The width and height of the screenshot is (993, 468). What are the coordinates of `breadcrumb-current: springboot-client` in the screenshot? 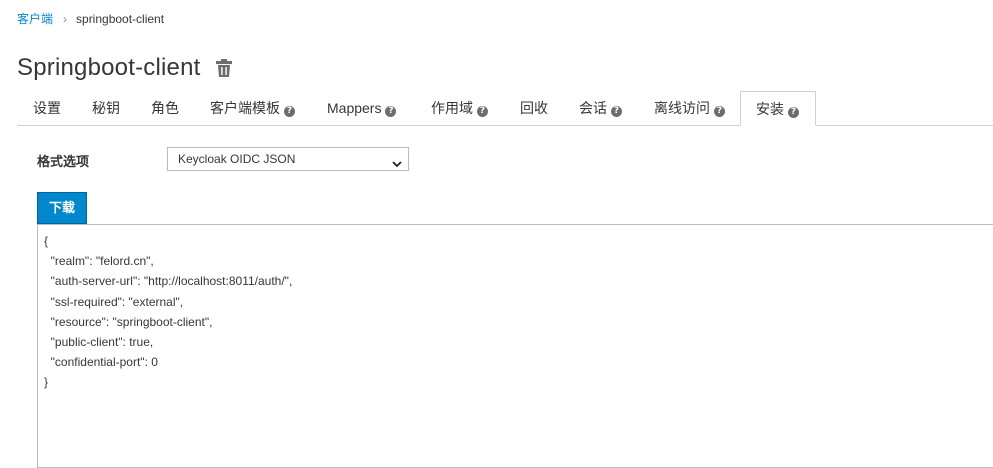 It's located at (120, 18).